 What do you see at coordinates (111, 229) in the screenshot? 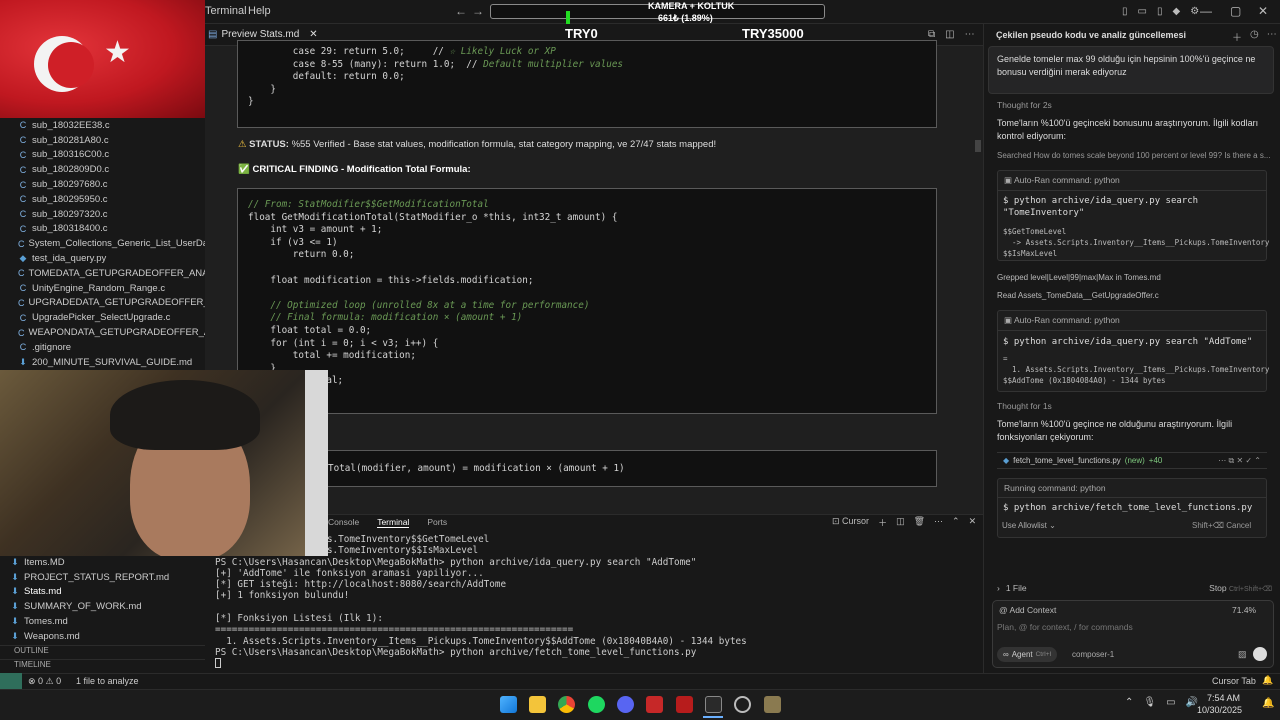
I see `sidebar-file-item: Csub_180318400.c` at bounding box center [111, 229].